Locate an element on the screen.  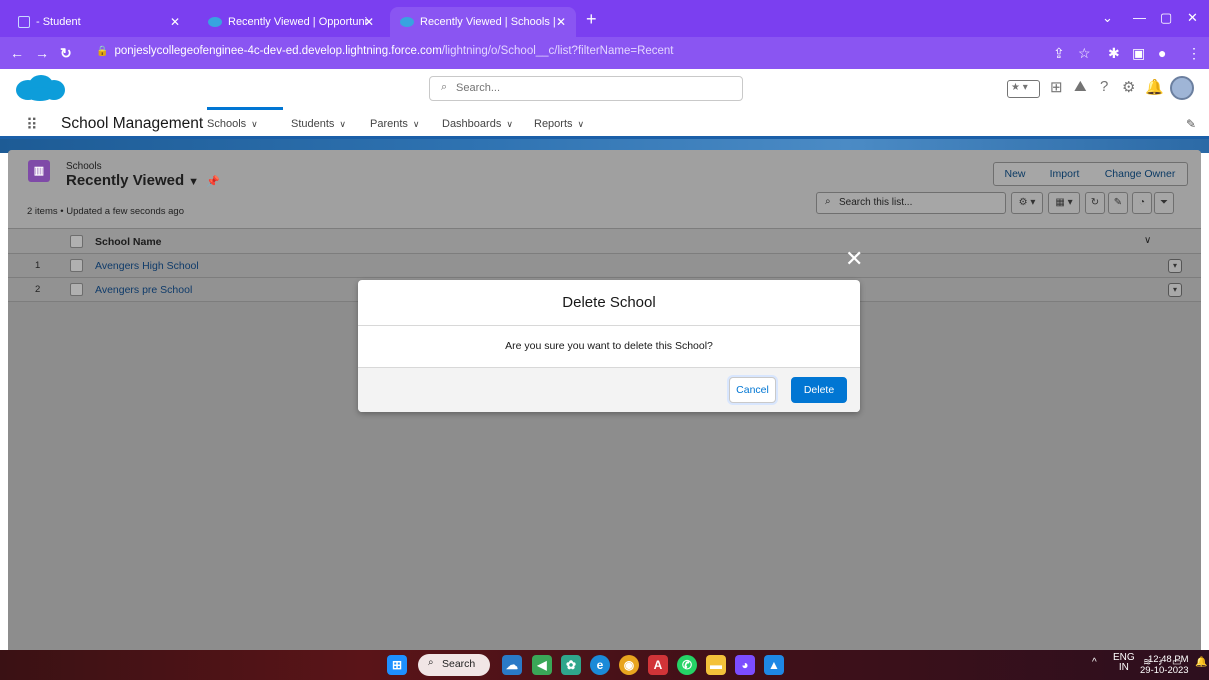
user-avatar is located at coordinates (1182, 88).